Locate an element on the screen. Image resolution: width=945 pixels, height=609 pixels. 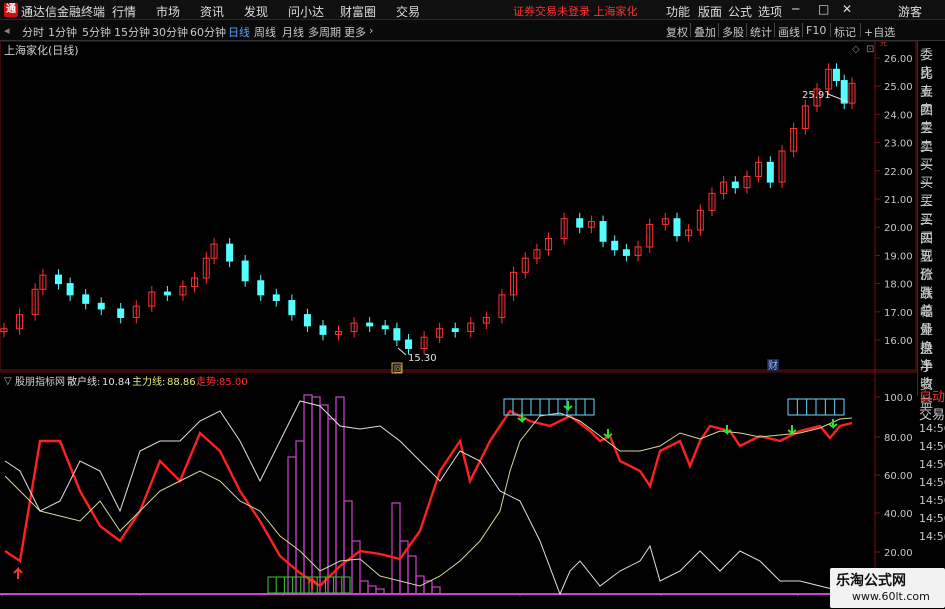
site-watermark: 乐淘公式网 www.60lt.com is located at coordinates (887, 588).